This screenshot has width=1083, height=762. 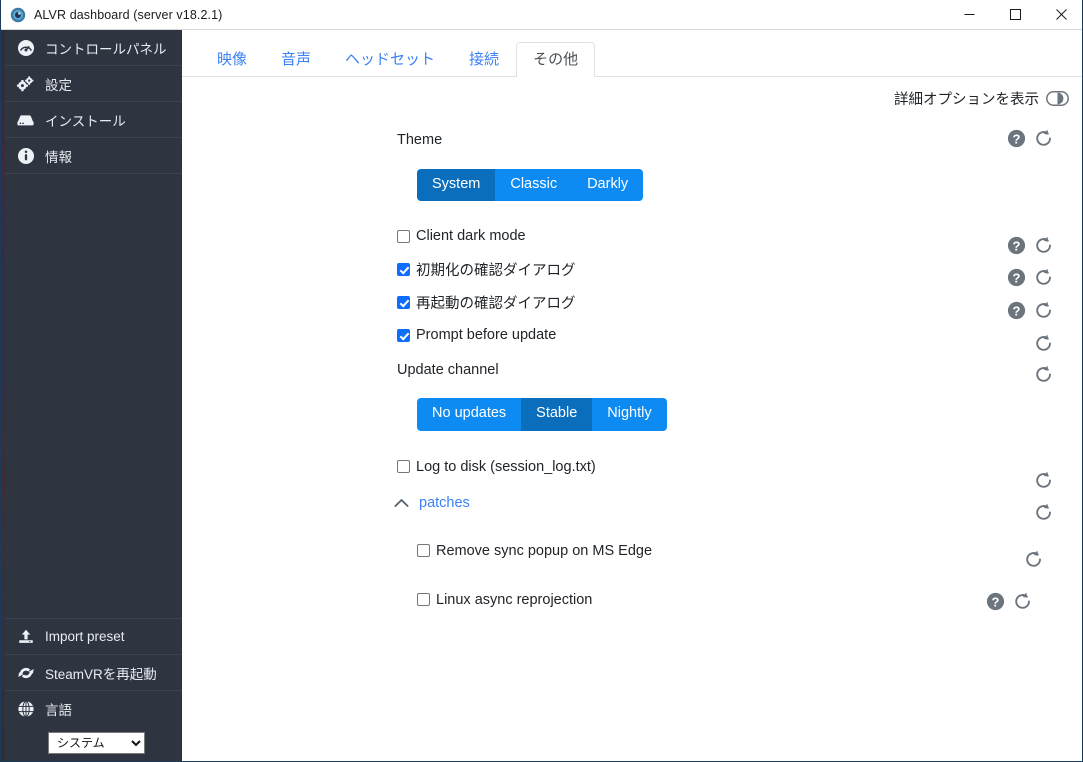 What do you see at coordinates (58, 157) in the screenshot?
I see `sidebar-item-label: 情報` at bounding box center [58, 157].